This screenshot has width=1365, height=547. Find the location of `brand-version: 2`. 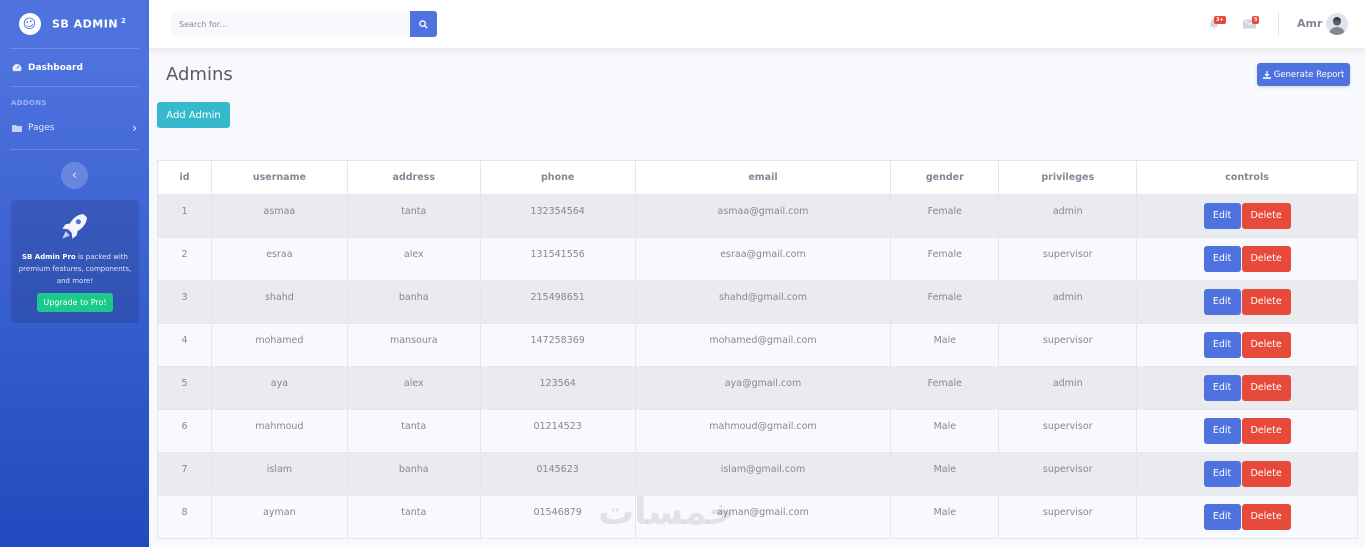

brand-version: 2 is located at coordinates (124, 21).